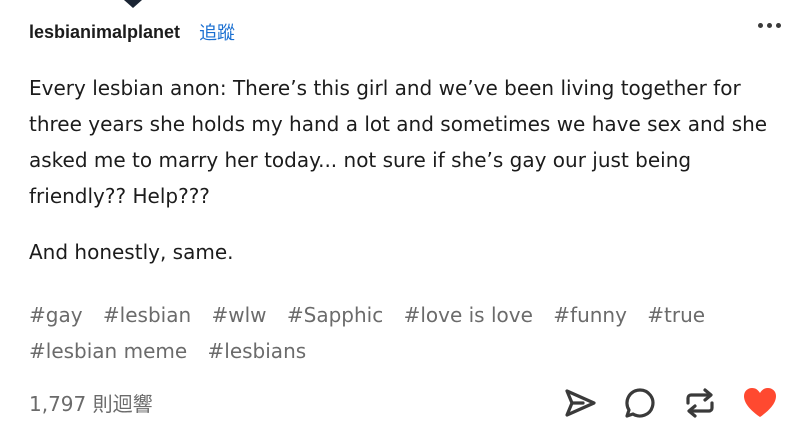 The width and height of the screenshot is (799, 429). I want to click on more-options-button, so click(769, 25).